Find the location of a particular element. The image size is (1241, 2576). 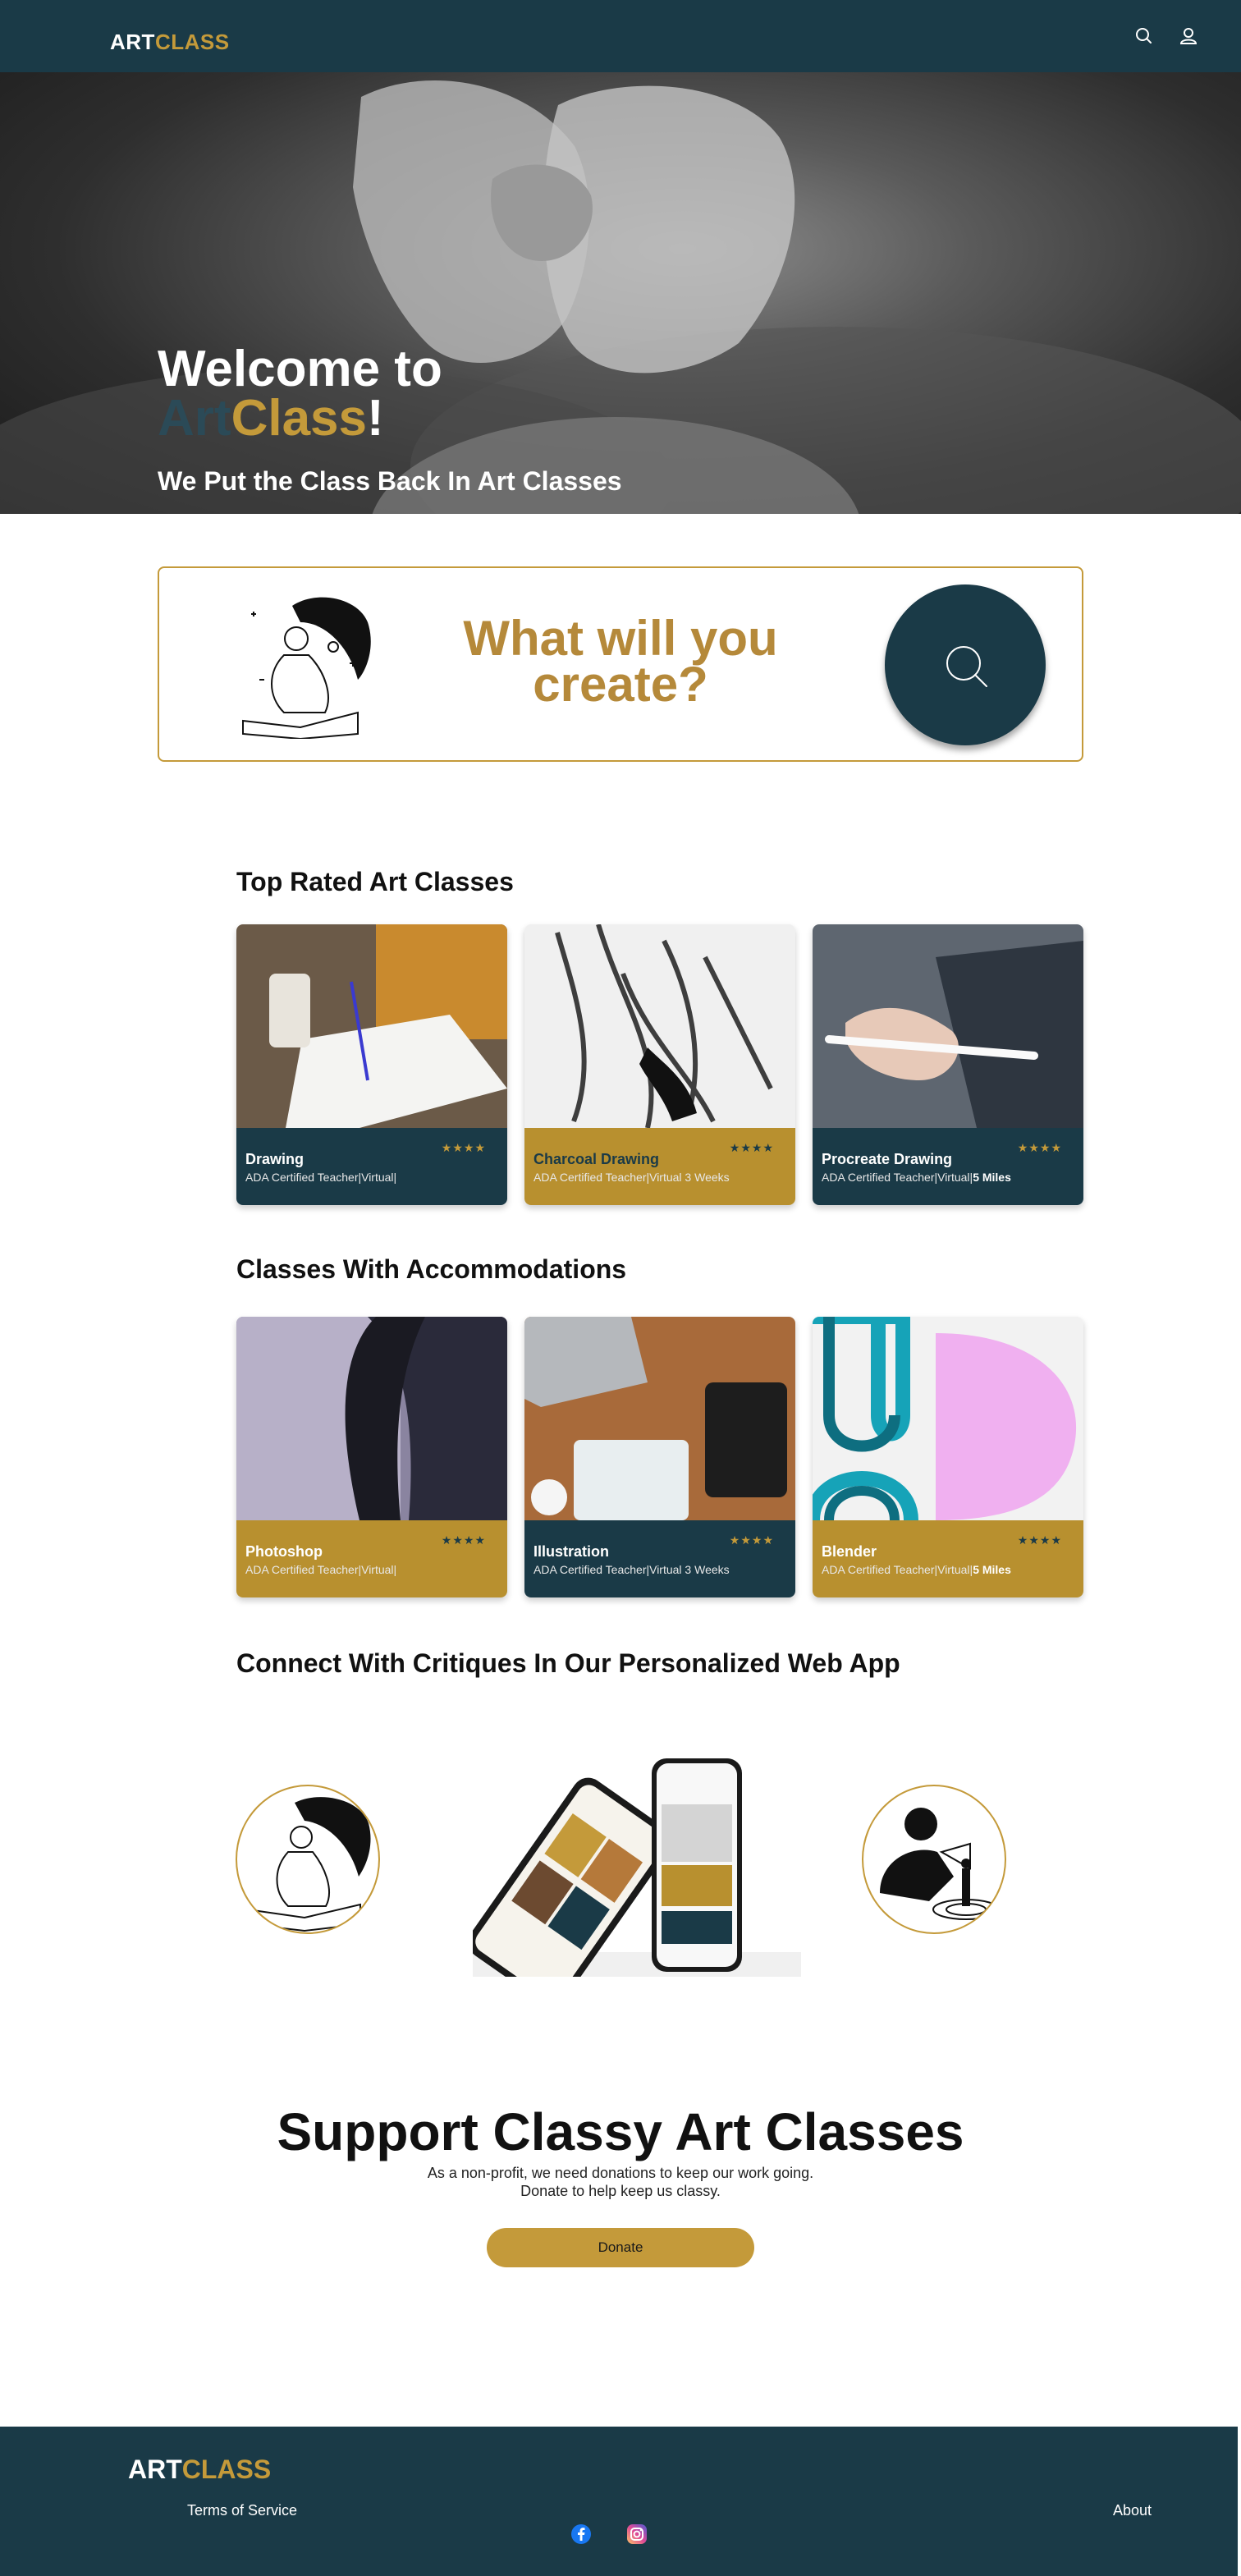

section-title-accommodations: Classes With Accommodations is located at coordinates (431, 1269).